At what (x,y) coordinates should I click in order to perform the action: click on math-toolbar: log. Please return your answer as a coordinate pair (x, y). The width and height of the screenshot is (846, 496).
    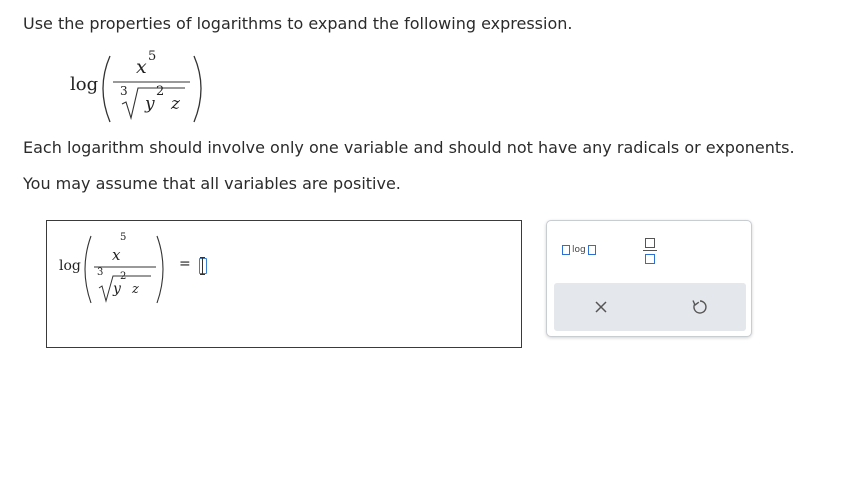
    Looking at the image, I should click on (649, 278).